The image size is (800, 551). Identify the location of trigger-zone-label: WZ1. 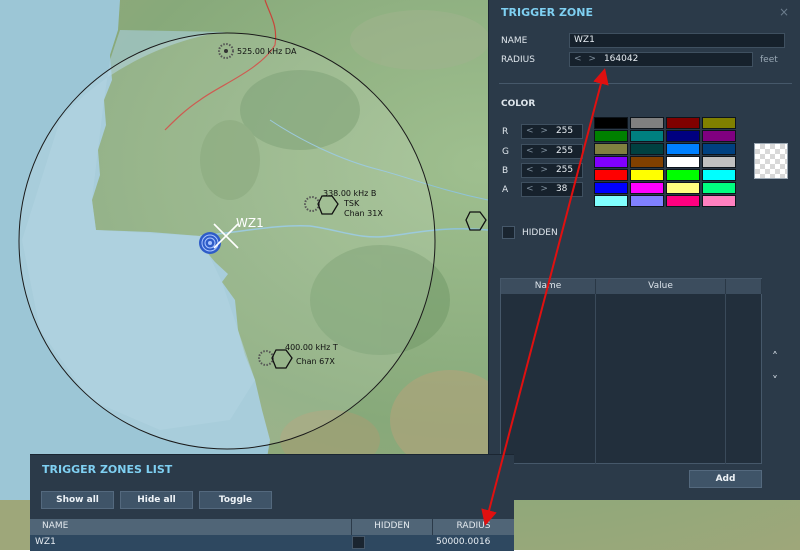
(250, 223).